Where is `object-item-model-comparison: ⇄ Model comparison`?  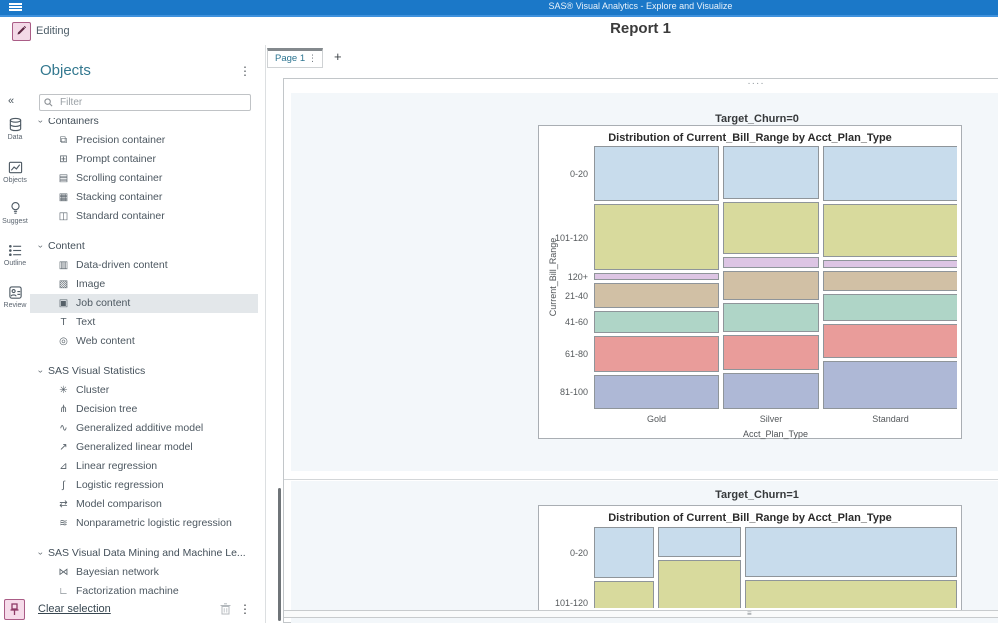 object-item-model-comparison: ⇄ Model comparison is located at coordinates (144, 504).